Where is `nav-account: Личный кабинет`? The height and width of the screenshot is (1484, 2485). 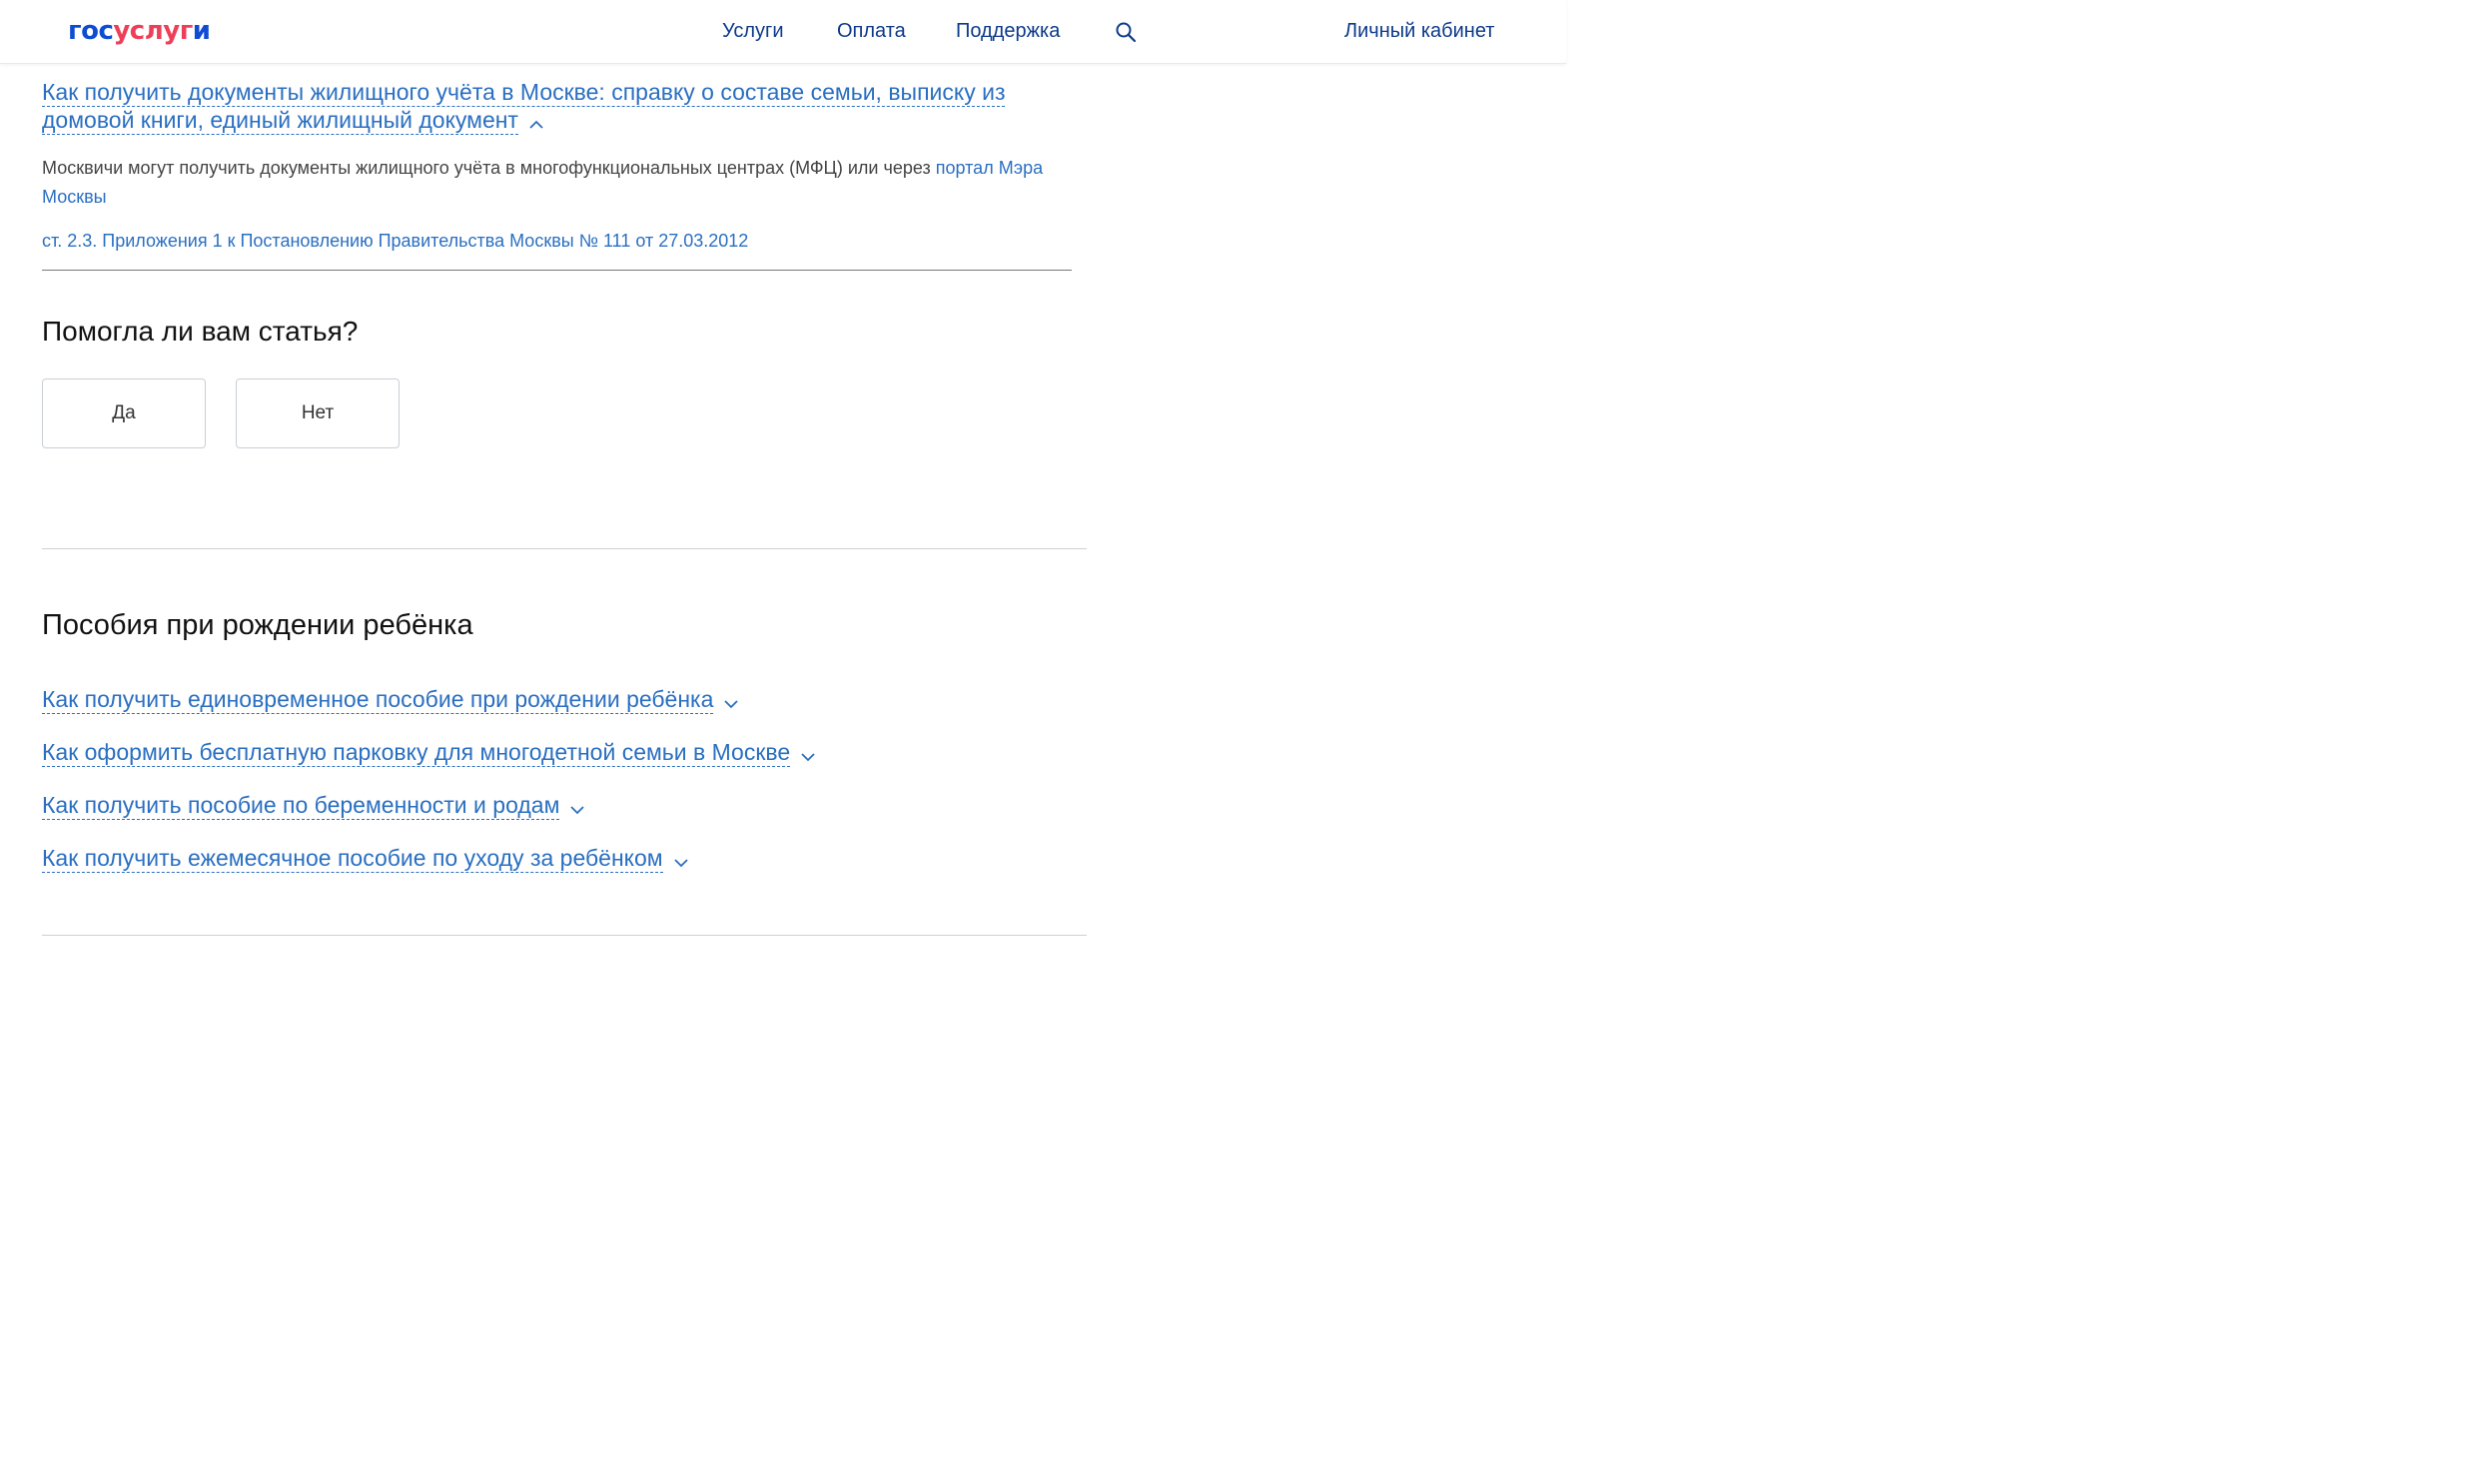 nav-account: Личный кабинет is located at coordinates (1419, 32).